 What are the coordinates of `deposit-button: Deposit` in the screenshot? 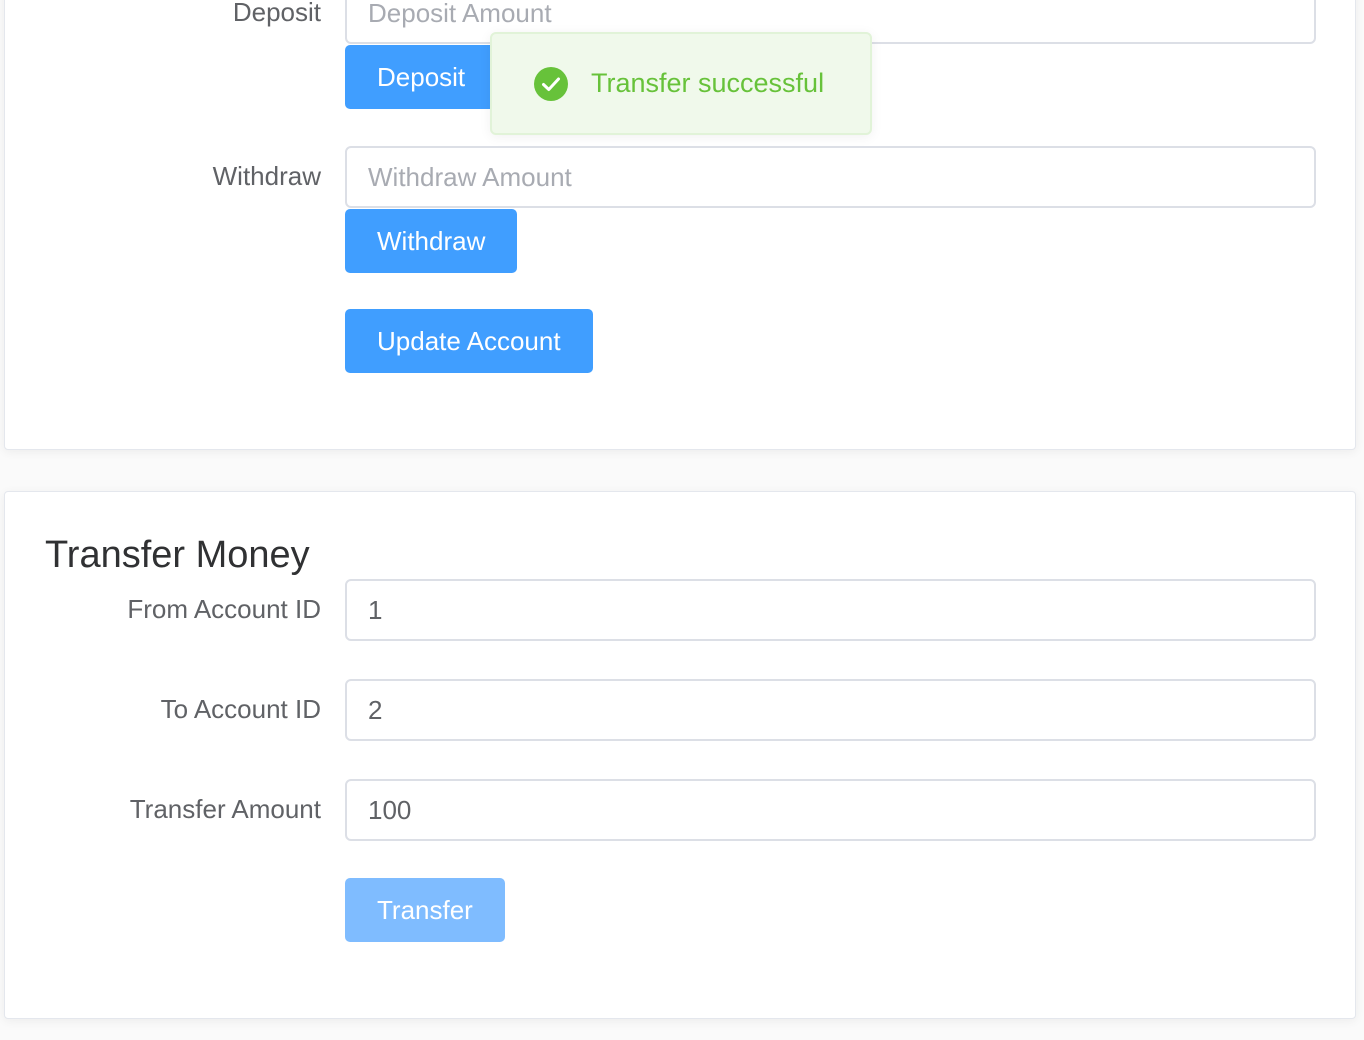 It's located at (421, 77).